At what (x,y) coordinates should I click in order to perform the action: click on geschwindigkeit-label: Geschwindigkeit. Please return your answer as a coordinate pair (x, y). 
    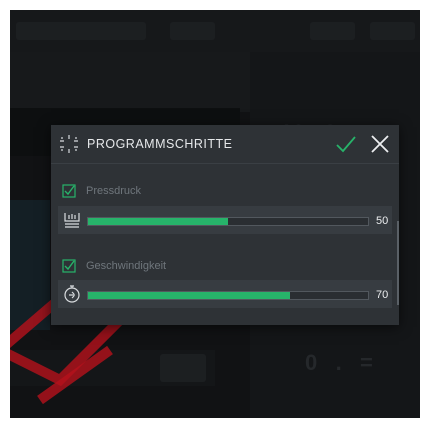
    Looking at the image, I should click on (126, 266).